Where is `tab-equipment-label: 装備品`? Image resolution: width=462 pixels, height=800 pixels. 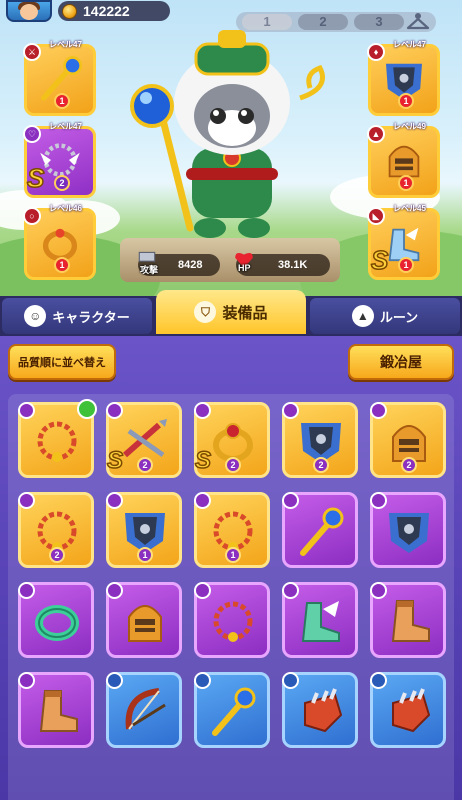
tab-equipment-label: 装備品 is located at coordinates (245, 313).